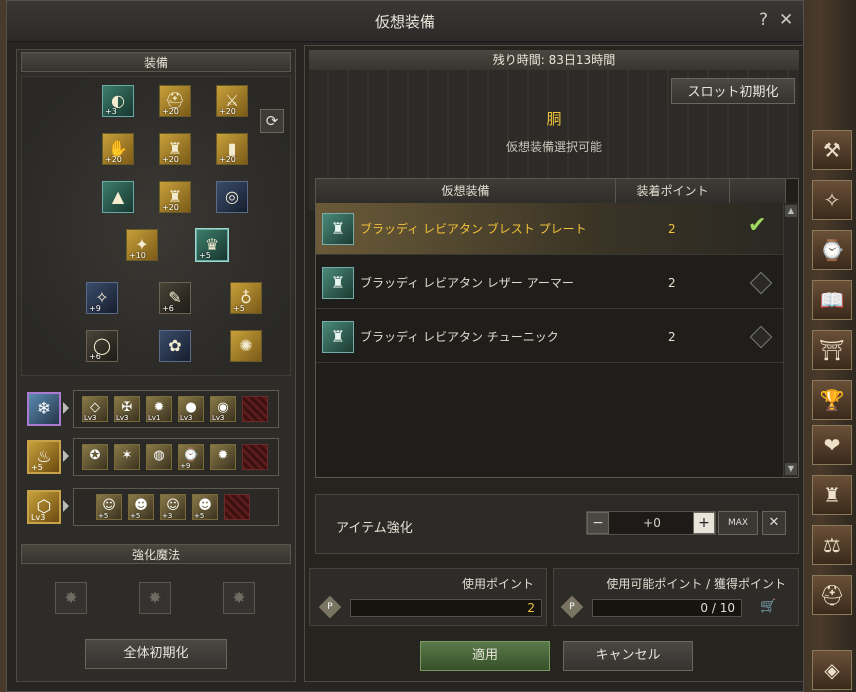 The height and width of the screenshot is (692, 856). What do you see at coordinates (832, 595) in the screenshot?
I see `knight-helmet-icon: ⛑` at bounding box center [832, 595].